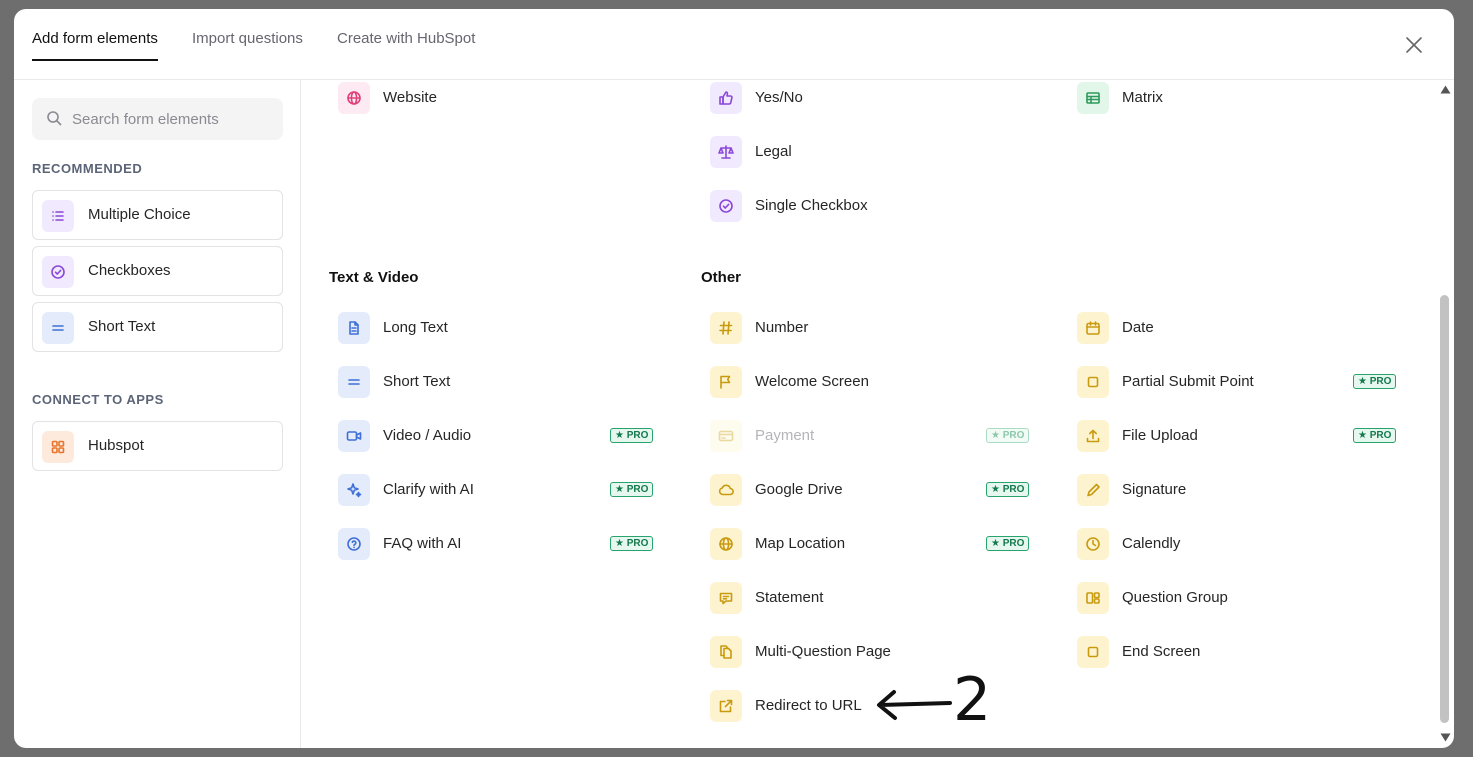 The height and width of the screenshot is (757, 1473). What do you see at coordinates (354, 544) in the screenshot?
I see `question-icon` at bounding box center [354, 544].